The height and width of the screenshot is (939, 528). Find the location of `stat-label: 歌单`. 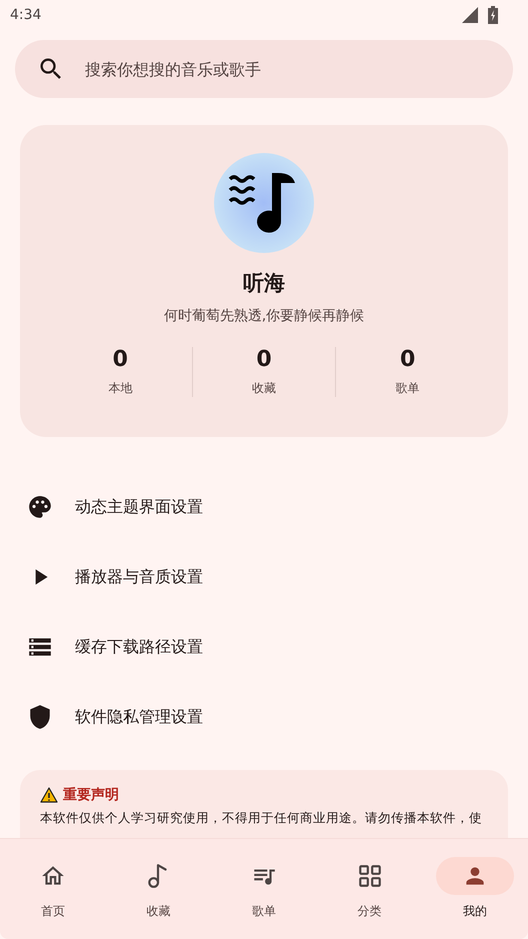

stat-label: 歌单 is located at coordinates (408, 388).